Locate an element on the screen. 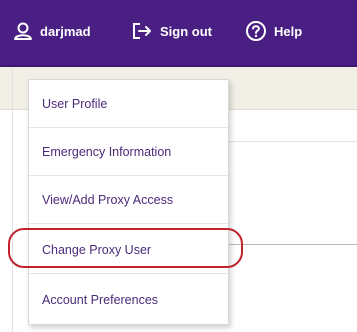 The height and width of the screenshot is (332, 357). help-button: Help is located at coordinates (273, 31).